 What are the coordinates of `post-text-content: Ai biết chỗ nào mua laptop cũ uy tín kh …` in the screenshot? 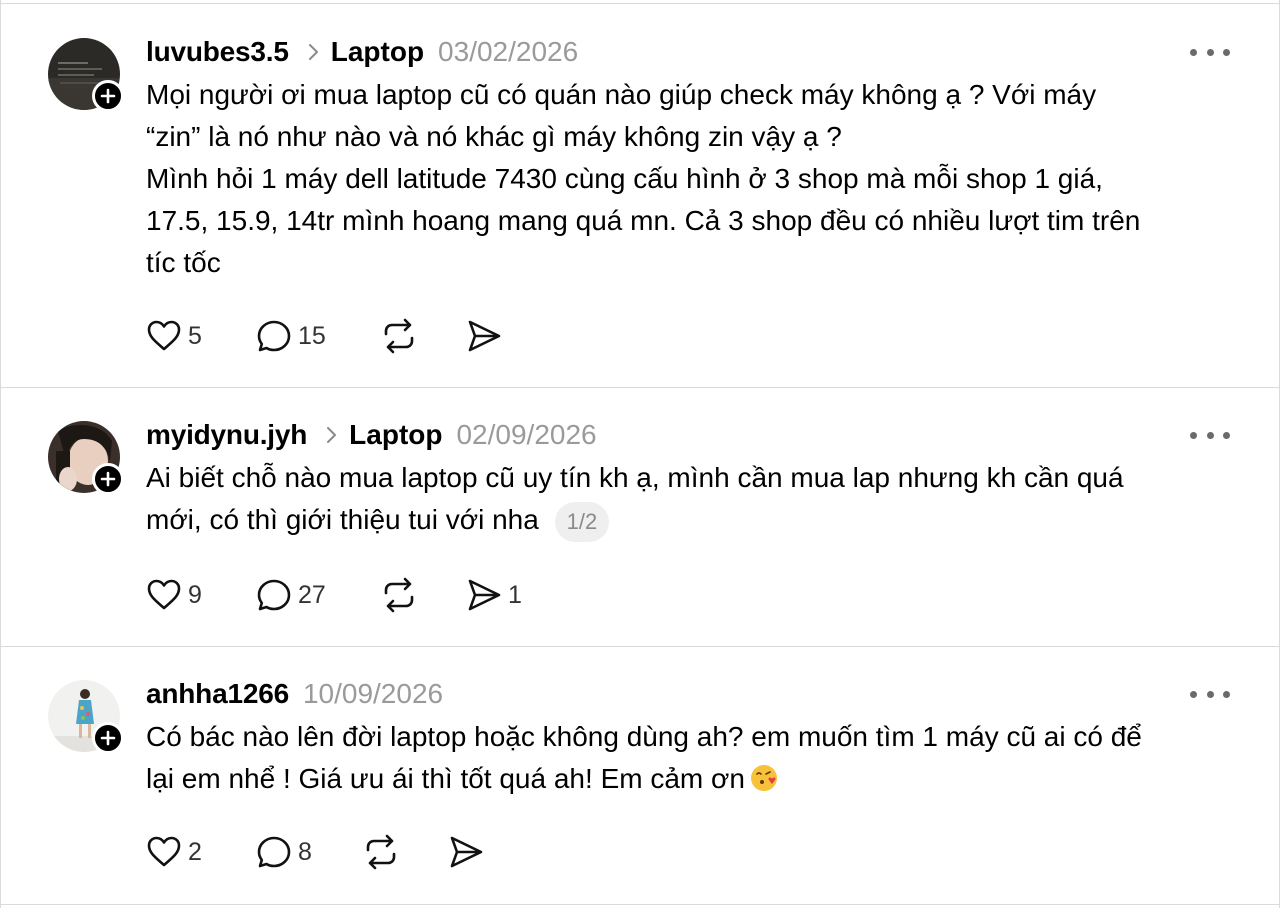 It's located at (635, 498).